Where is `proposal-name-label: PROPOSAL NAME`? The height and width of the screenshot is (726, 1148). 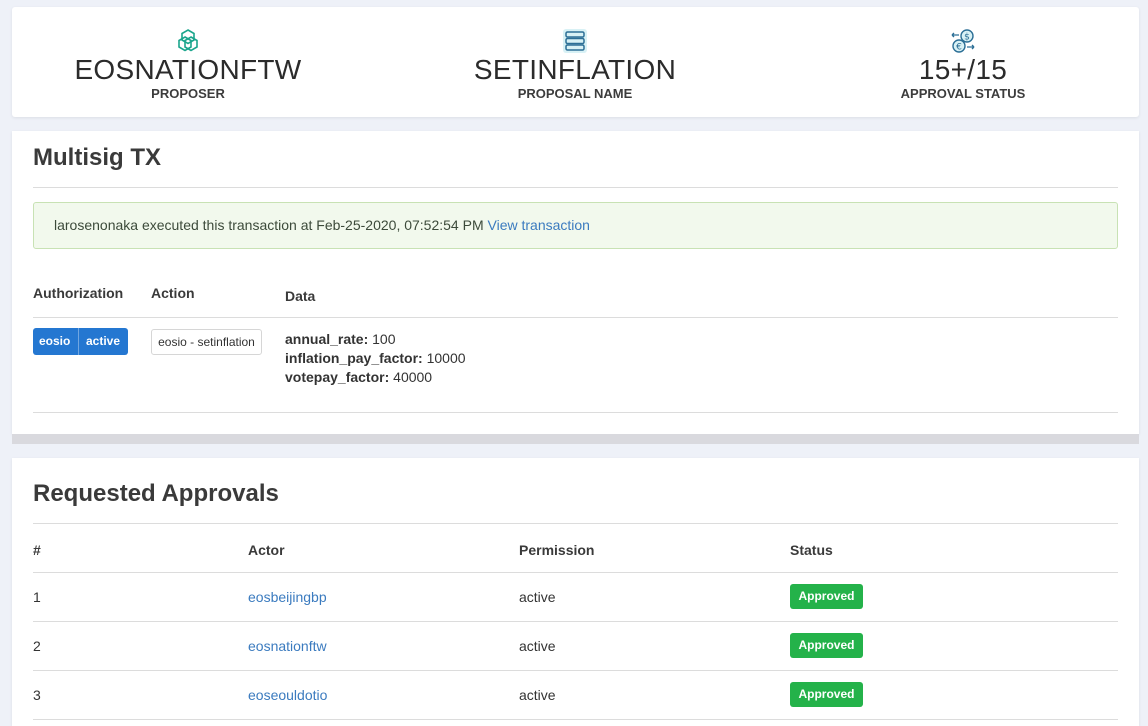
proposal-name-label: PROPOSAL NAME is located at coordinates (575, 93).